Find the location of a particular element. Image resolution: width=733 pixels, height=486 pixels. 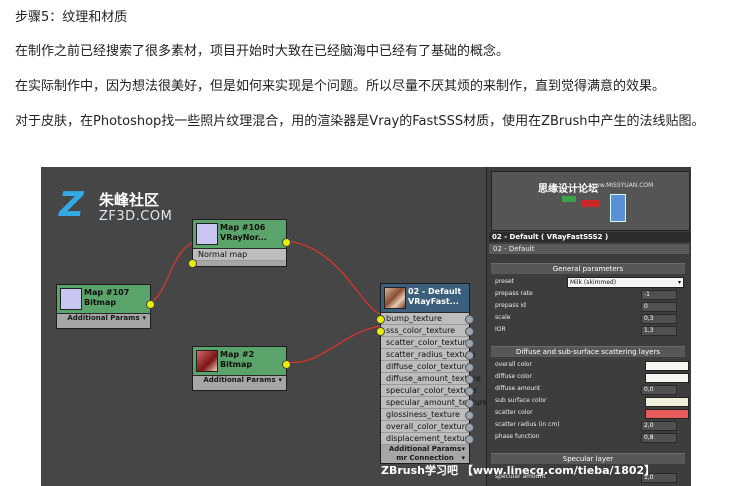

prepass-rate-param: prepass rate -1 is located at coordinates (587, 294).